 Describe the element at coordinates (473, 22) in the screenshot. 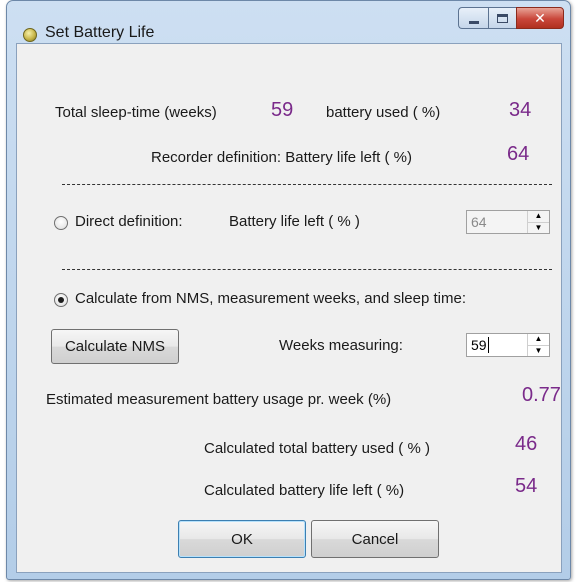

I see `minimize-icon` at that location.